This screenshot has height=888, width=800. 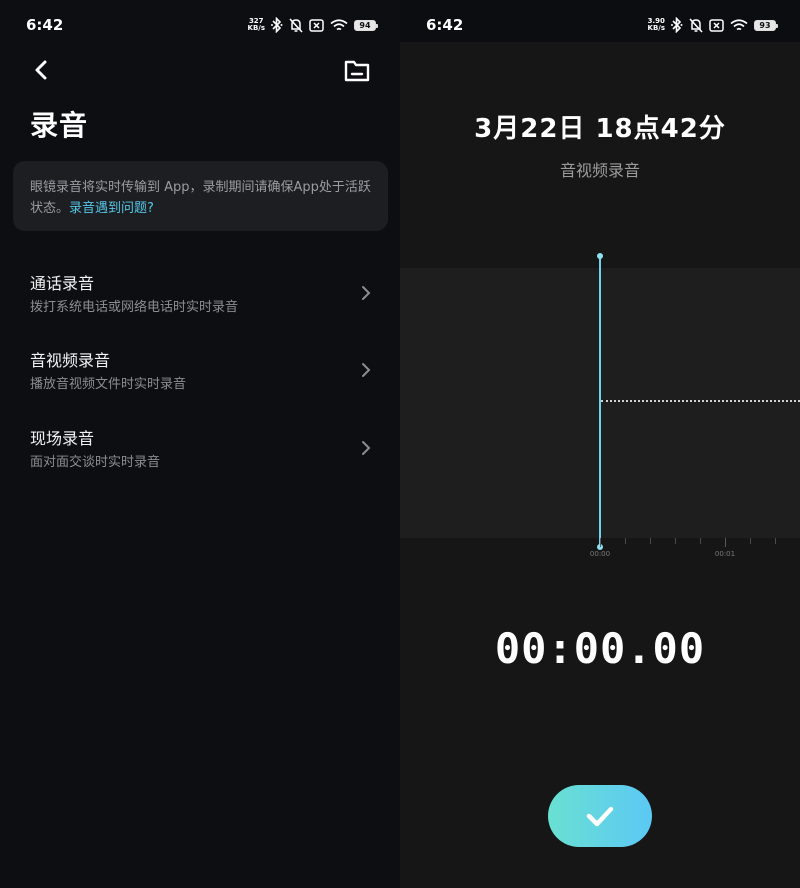 What do you see at coordinates (600, 256) in the screenshot?
I see `playhead-top-handle` at bounding box center [600, 256].